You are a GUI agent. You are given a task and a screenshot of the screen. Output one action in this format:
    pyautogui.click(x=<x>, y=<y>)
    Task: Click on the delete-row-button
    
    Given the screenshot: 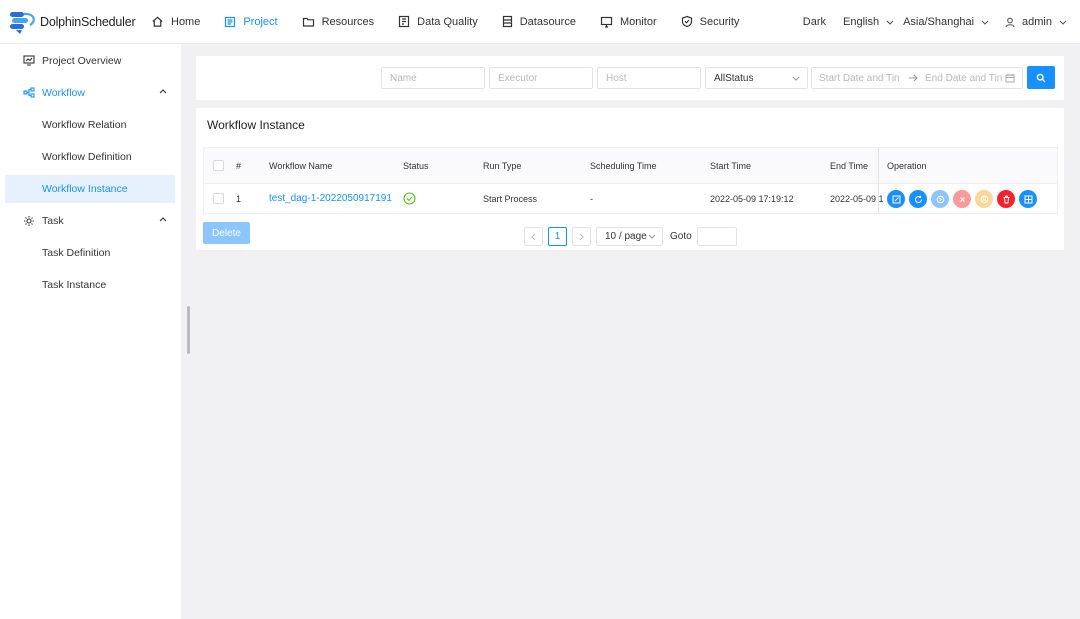 What is the action you would take?
    pyautogui.click(x=1006, y=199)
    